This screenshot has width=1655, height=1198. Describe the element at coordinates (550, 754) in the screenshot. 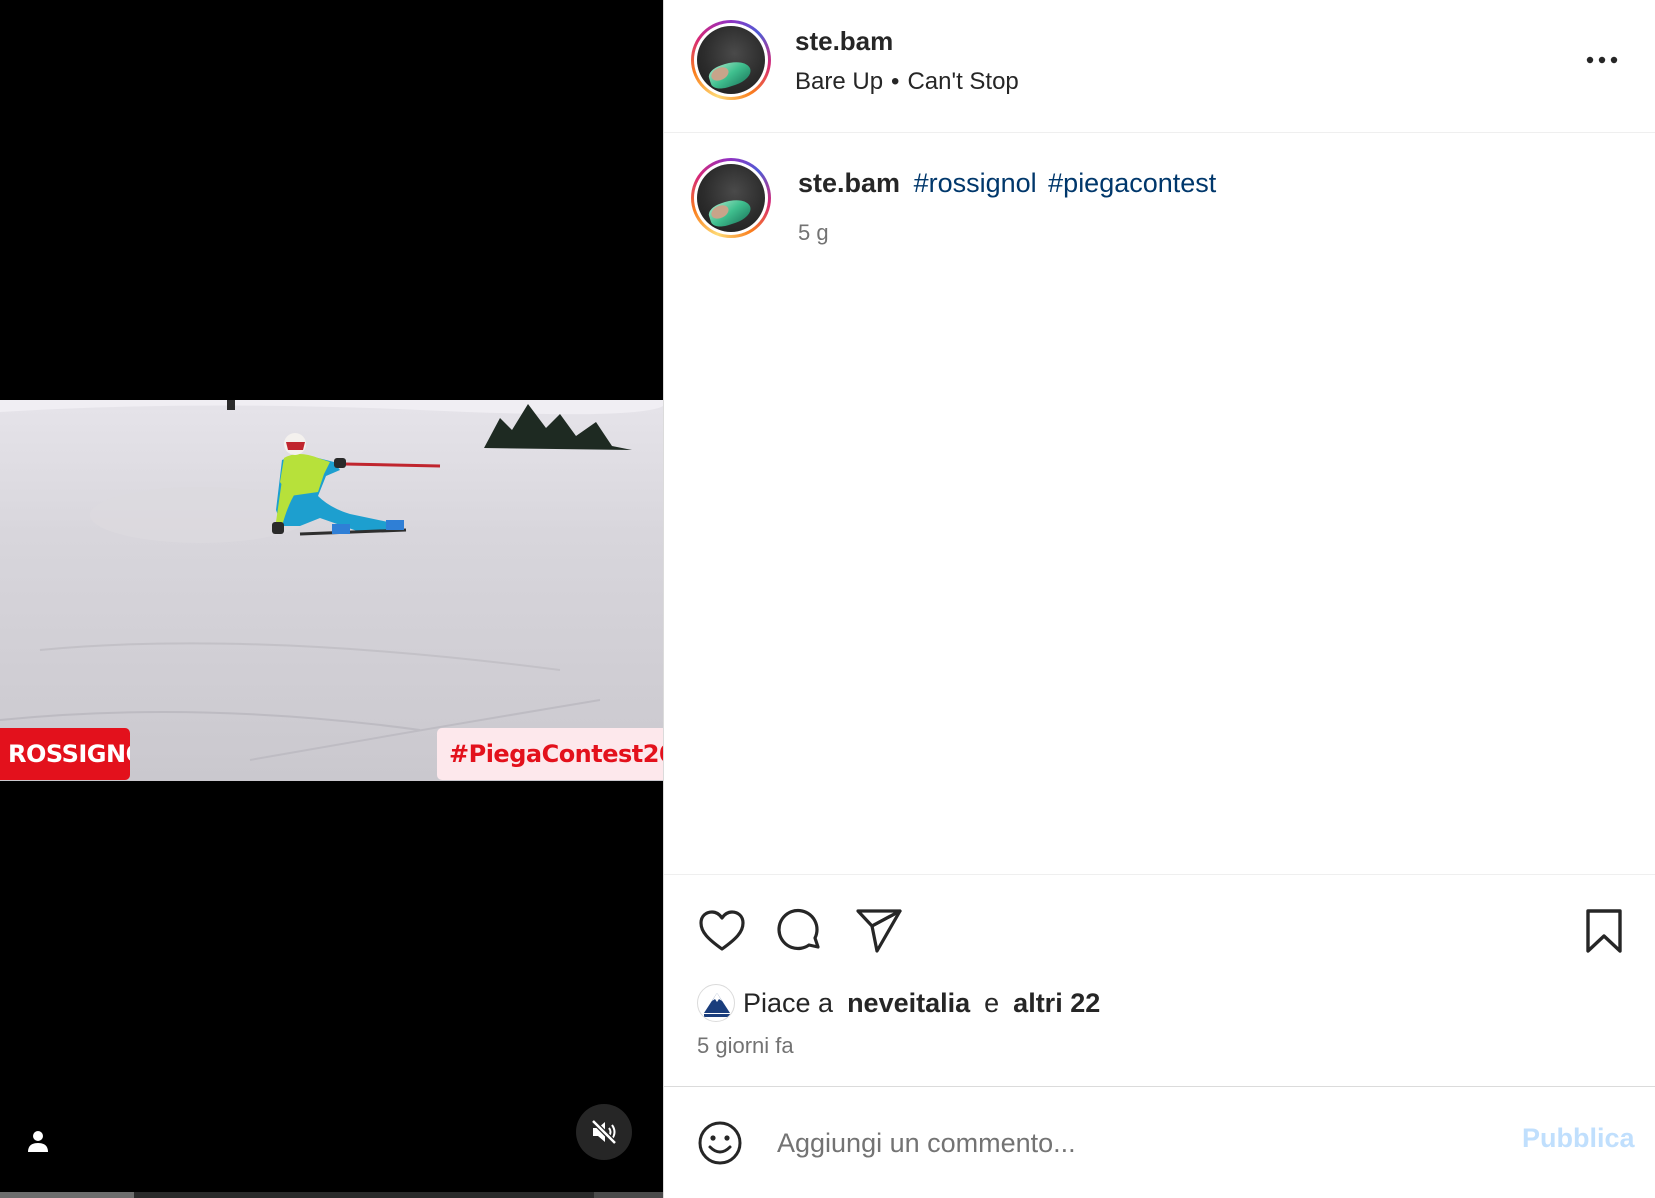

I see `overlay-contest-tag: #PiegaContest2025` at that location.